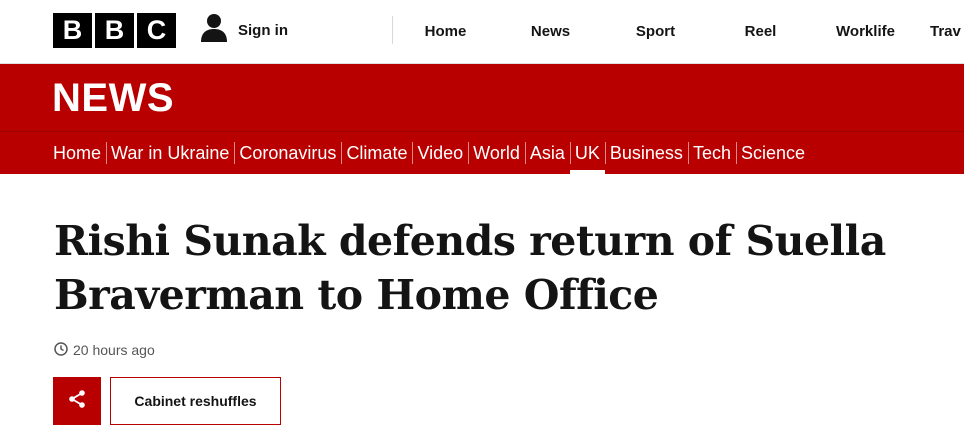  Describe the element at coordinates (170, 153) in the screenshot. I see `section-nav-item-war-in-ukraine: War in Ukraine` at that location.